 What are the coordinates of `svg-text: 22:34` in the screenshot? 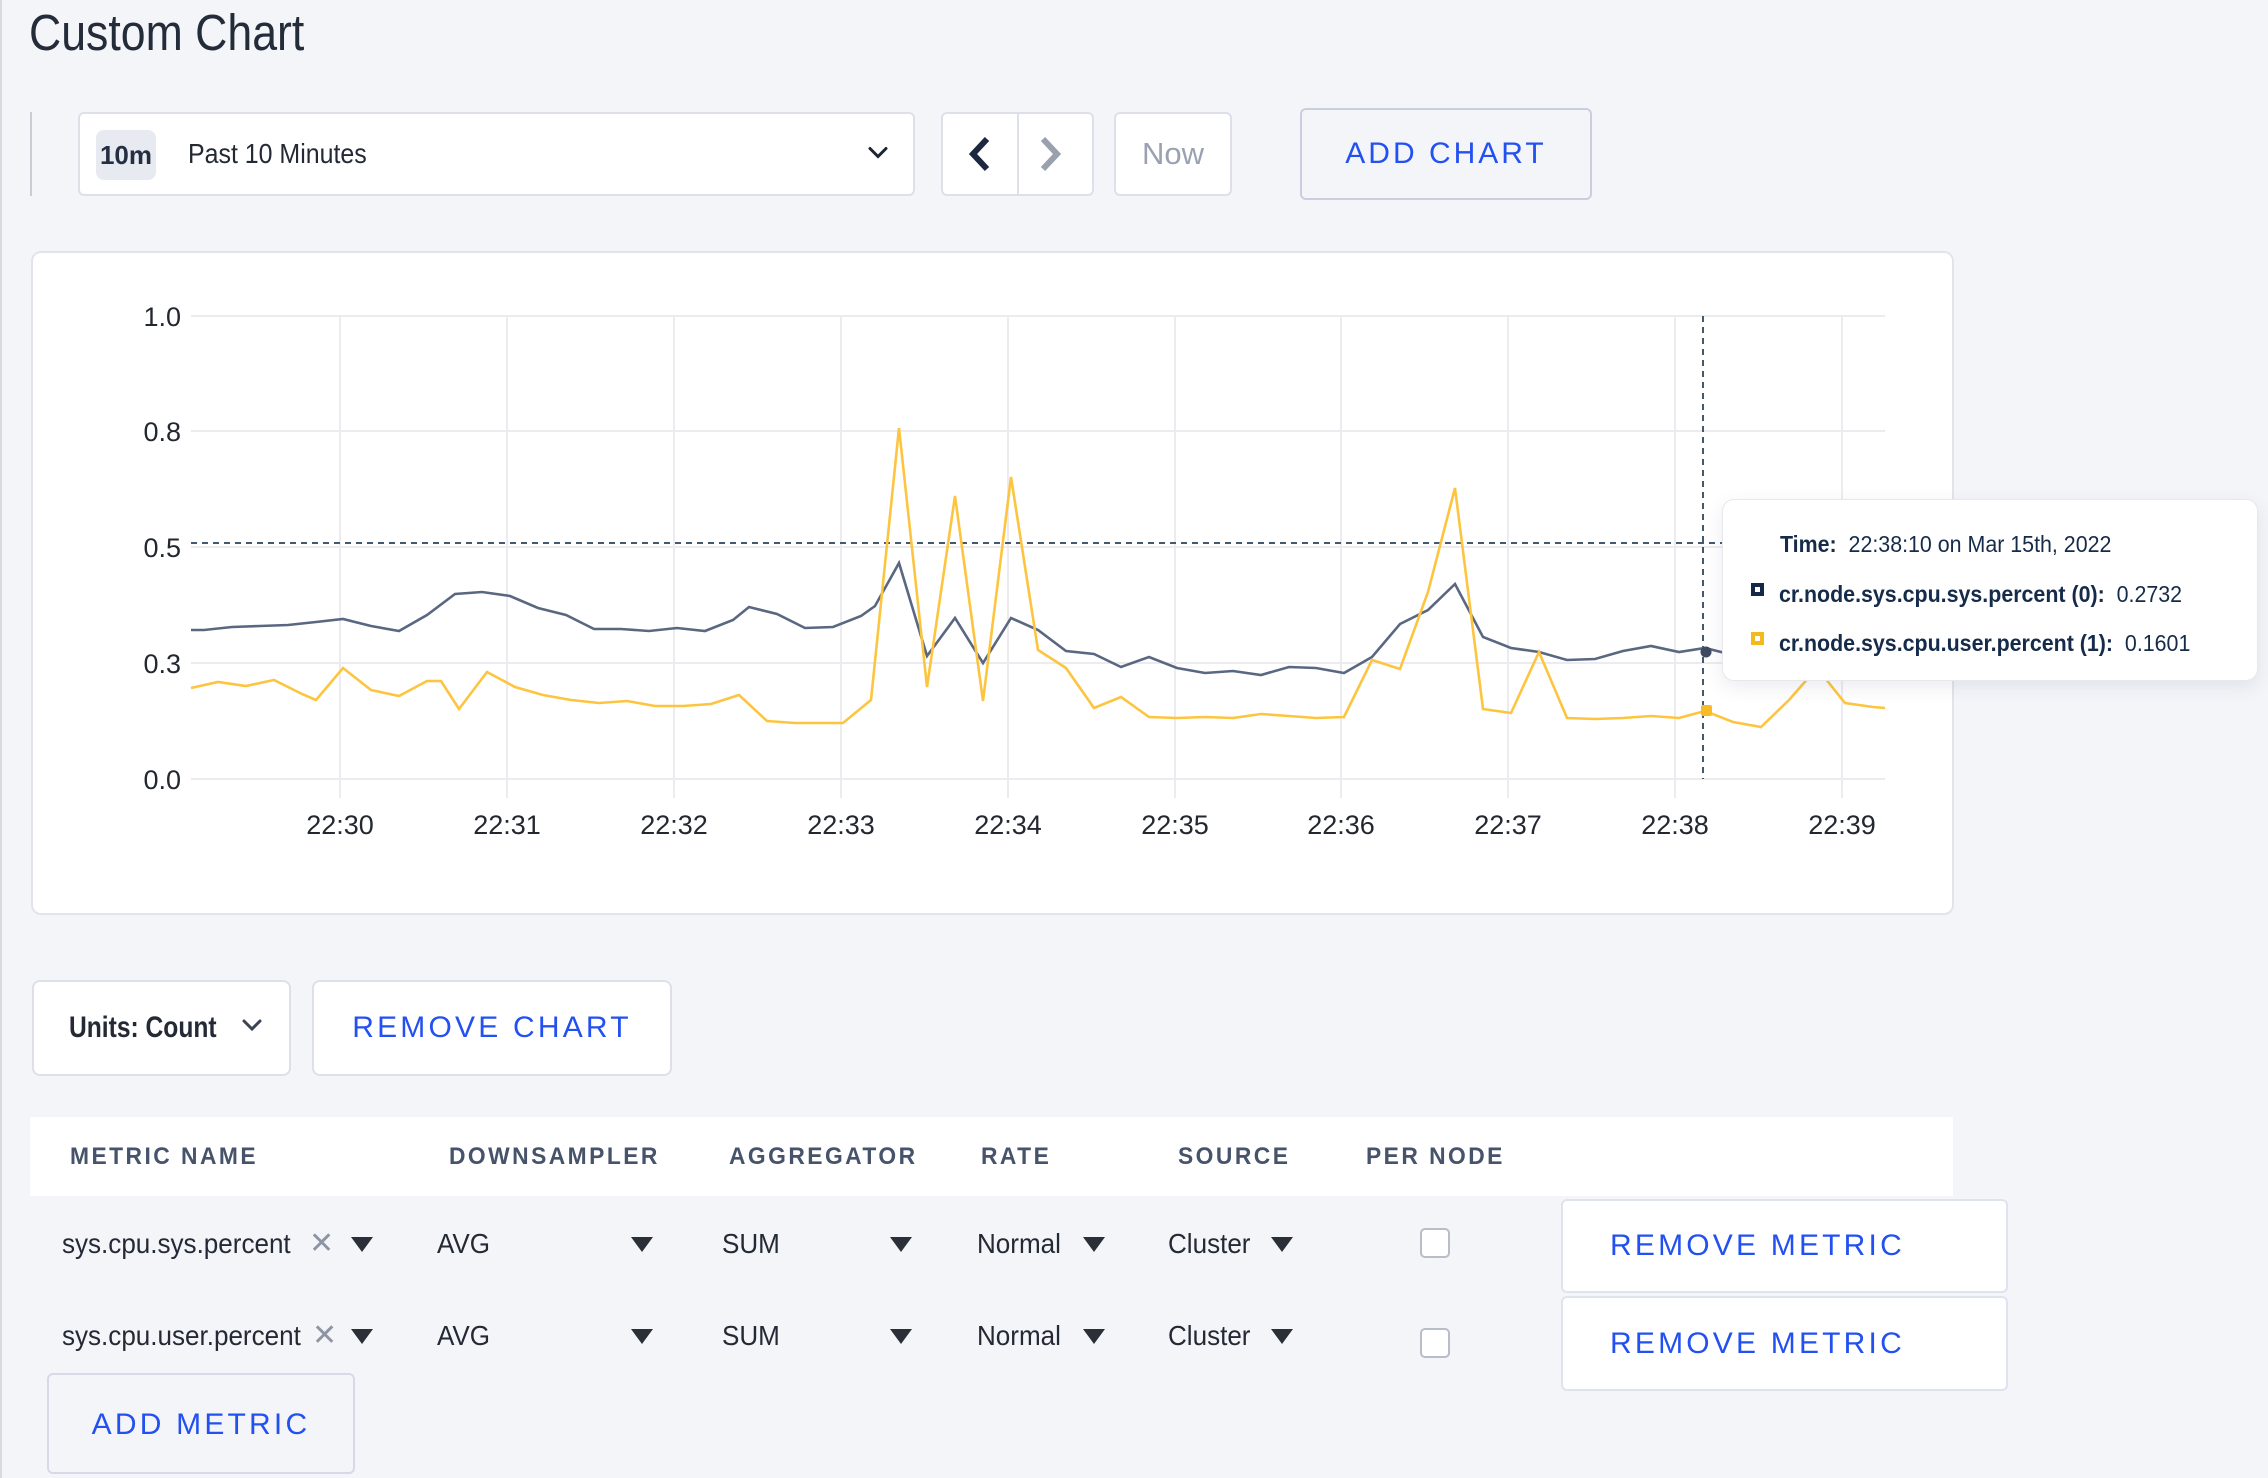 It's located at (1008, 825).